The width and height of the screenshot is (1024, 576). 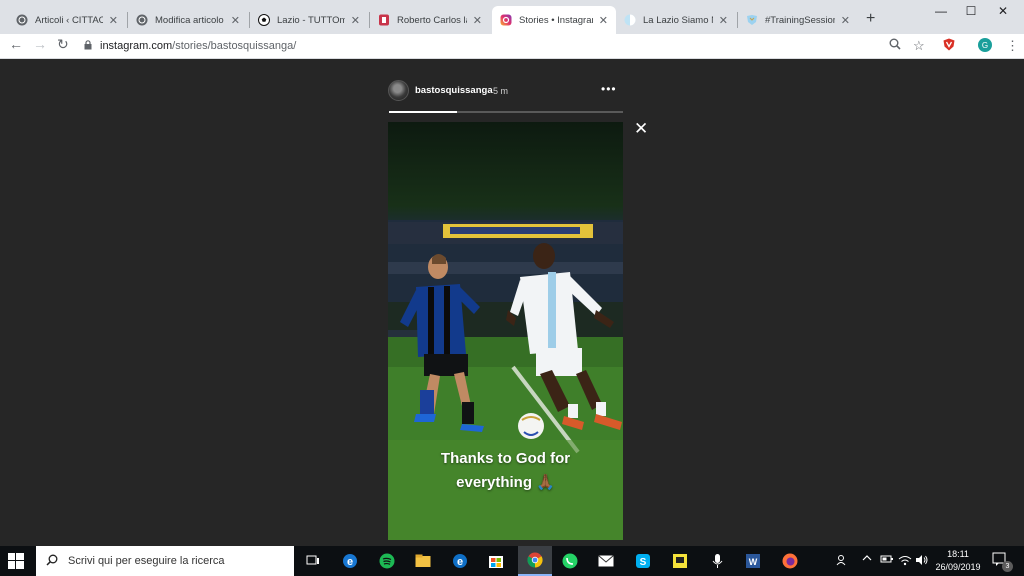 What do you see at coordinates (398, 90) in the screenshot?
I see `avatar` at bounding box center [398, 90].